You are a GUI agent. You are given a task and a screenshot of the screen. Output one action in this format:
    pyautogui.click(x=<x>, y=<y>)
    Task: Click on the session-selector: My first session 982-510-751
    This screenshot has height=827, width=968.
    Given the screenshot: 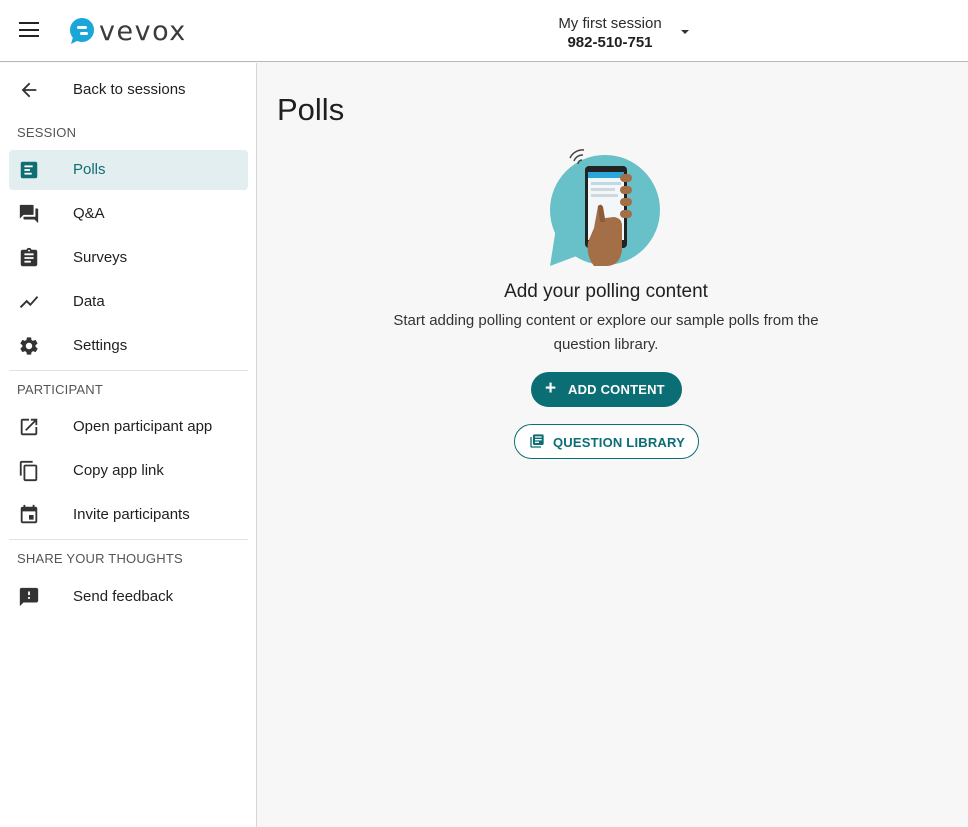 What is the action you would take?
    pyautogui.click(x=620, y=34)
    